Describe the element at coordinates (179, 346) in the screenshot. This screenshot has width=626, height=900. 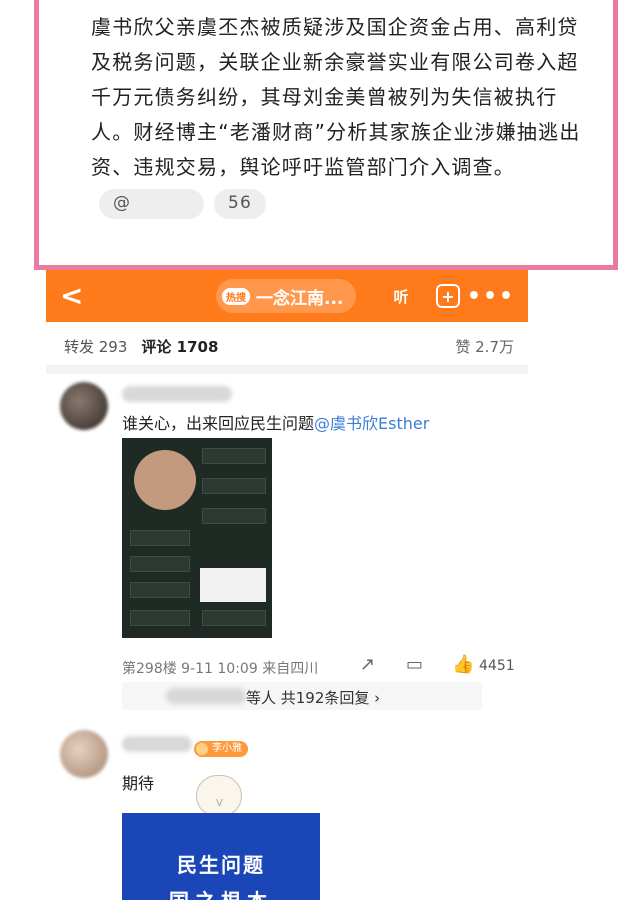
I see `tab-comments: 评论 1708` at that location.